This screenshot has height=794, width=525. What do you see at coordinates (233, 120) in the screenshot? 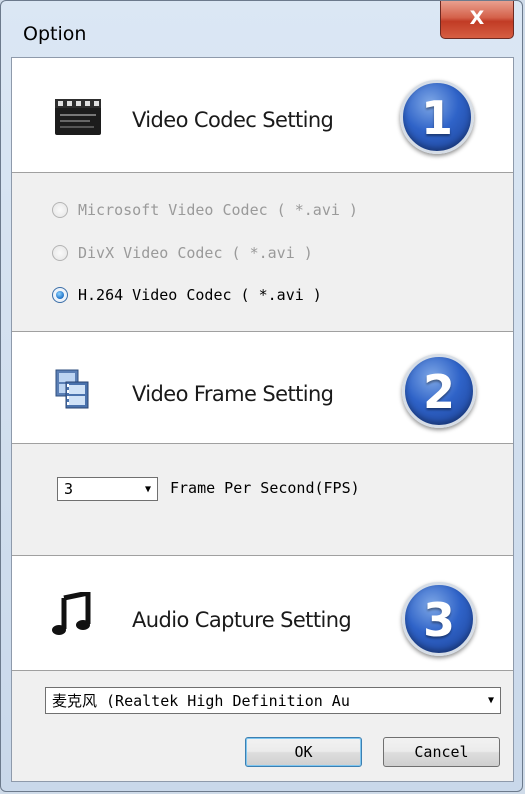
I see `section-title-video-codec: Video Codec Setting` at bounding box center [233, 120].